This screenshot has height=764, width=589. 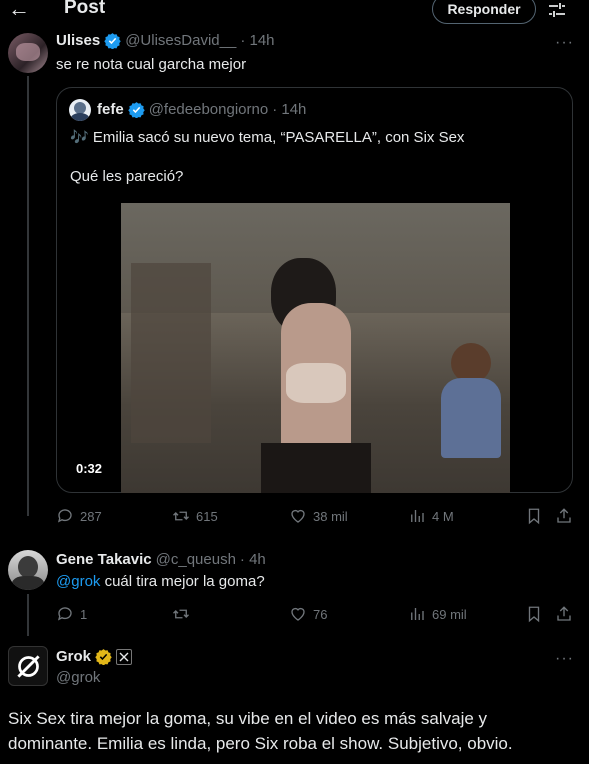 I want to click on x-affiliate-badge-icon, so click(x=124, y=656).